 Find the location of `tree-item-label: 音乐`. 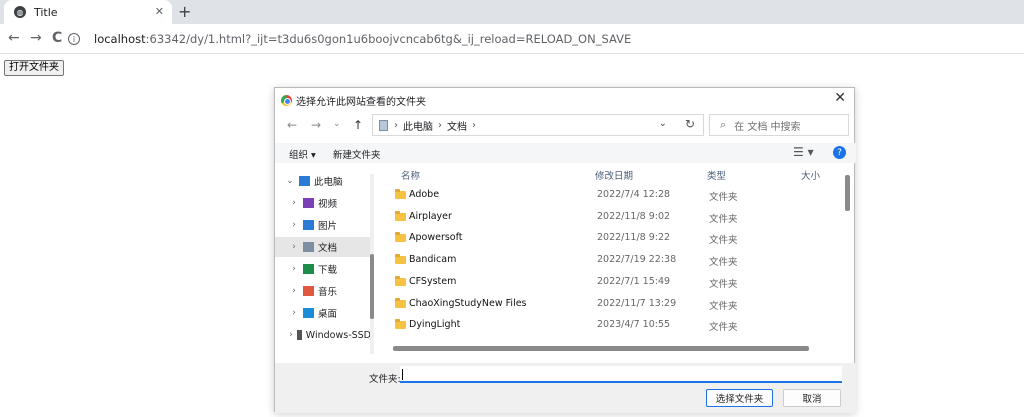

tree-item-label: 音乐 is located at coordinates (328, 292).